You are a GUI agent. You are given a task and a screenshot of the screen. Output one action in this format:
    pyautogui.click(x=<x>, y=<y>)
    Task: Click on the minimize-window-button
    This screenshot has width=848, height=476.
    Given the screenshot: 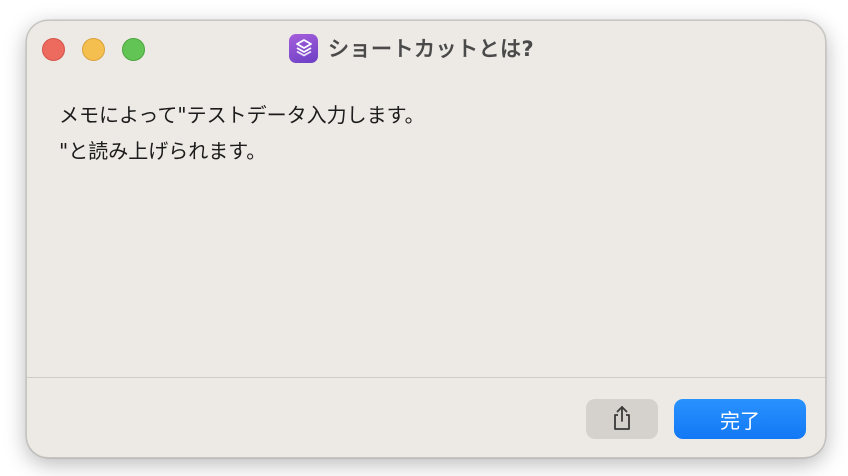 What is the action you would take?
    pyautogui.click(x=93, y=49)
    